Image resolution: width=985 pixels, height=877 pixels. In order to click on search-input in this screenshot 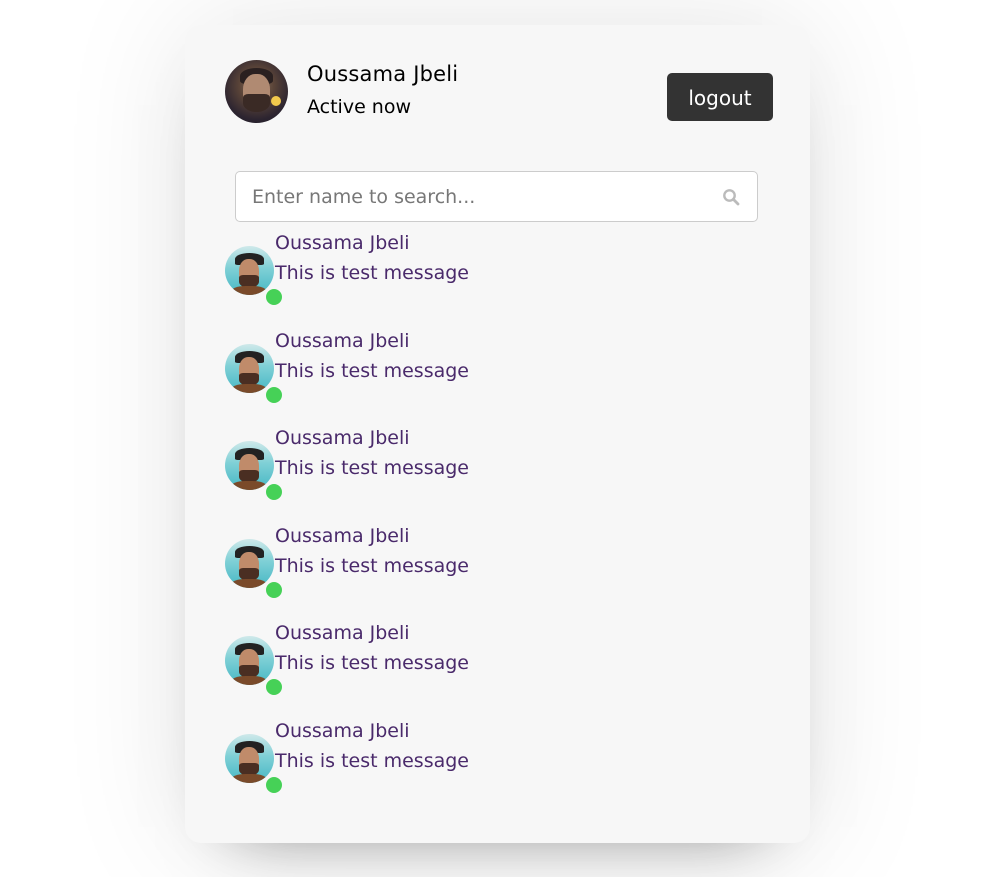, I will do `click(466, 196)`.